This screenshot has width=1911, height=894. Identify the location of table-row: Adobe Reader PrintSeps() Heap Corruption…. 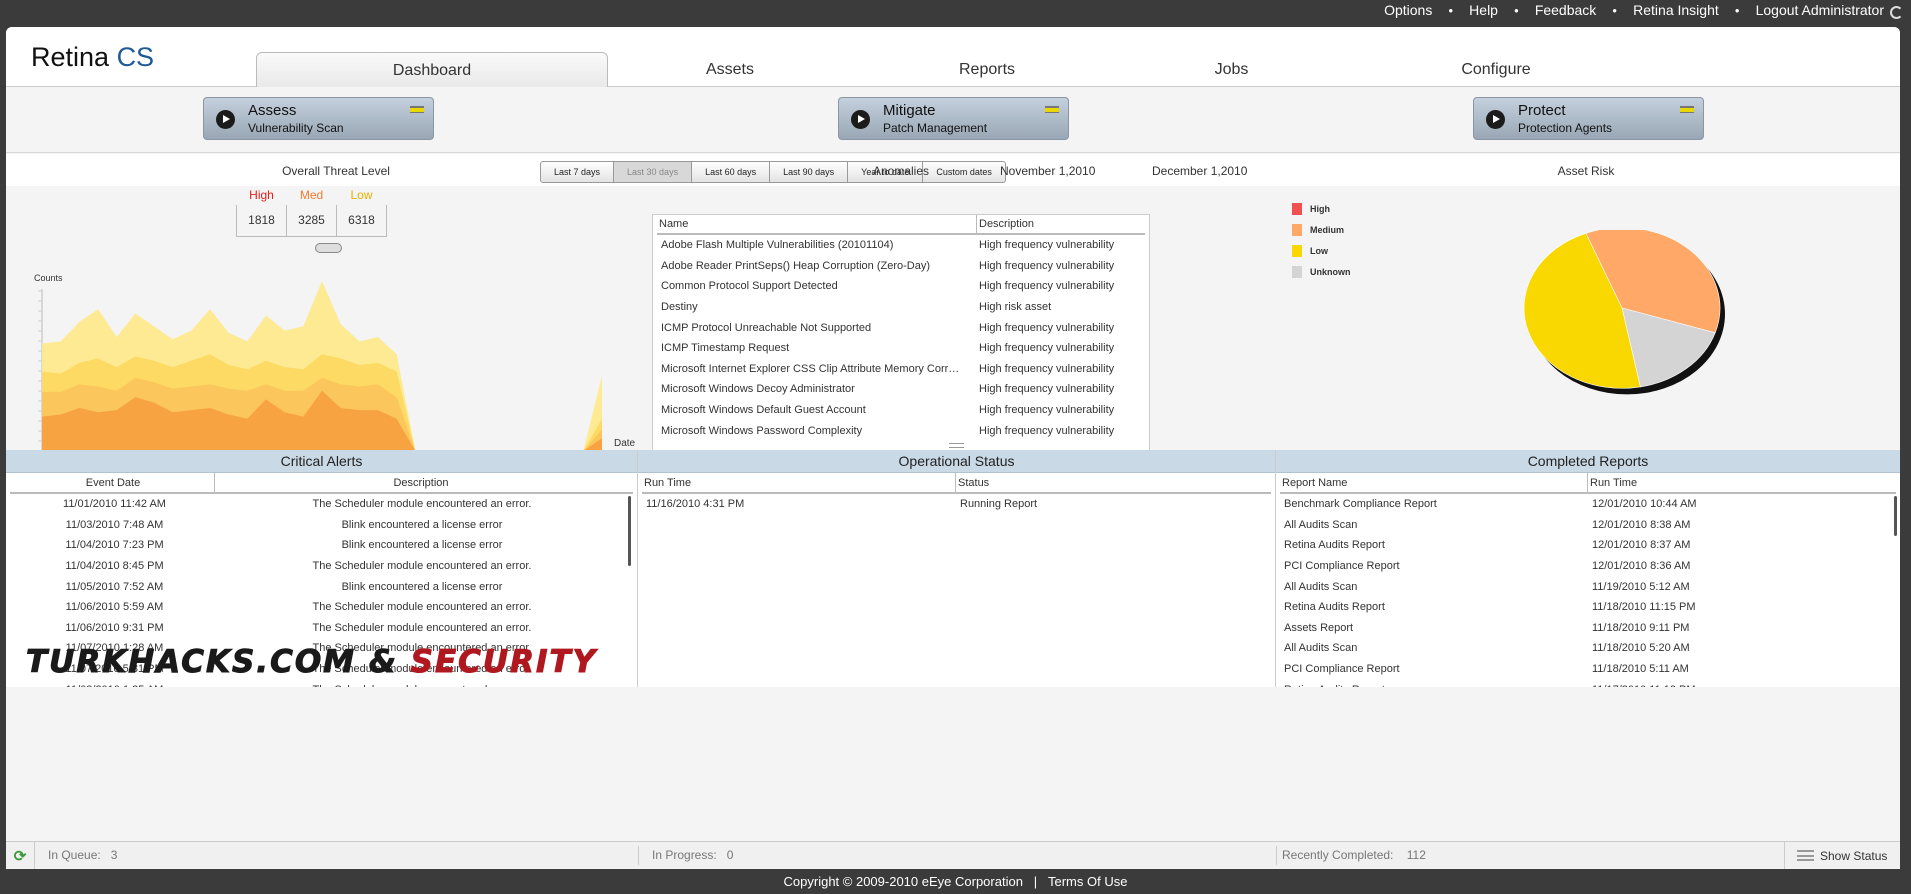
(901, 266).